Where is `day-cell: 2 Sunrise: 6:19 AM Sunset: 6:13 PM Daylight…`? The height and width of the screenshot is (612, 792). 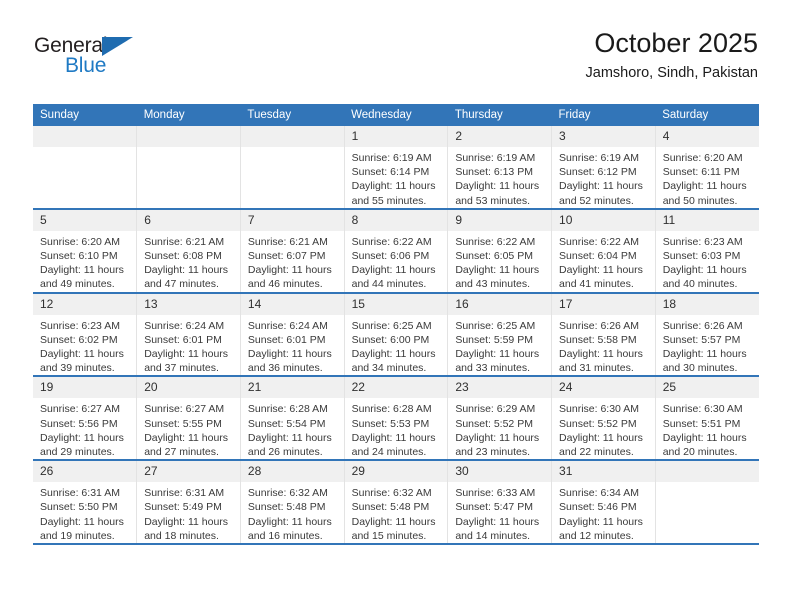 day-cell: 2 Sunrise: 6:19 AM Sunset: 6:13 PM Daylight… is located at coordinates (500, 168).